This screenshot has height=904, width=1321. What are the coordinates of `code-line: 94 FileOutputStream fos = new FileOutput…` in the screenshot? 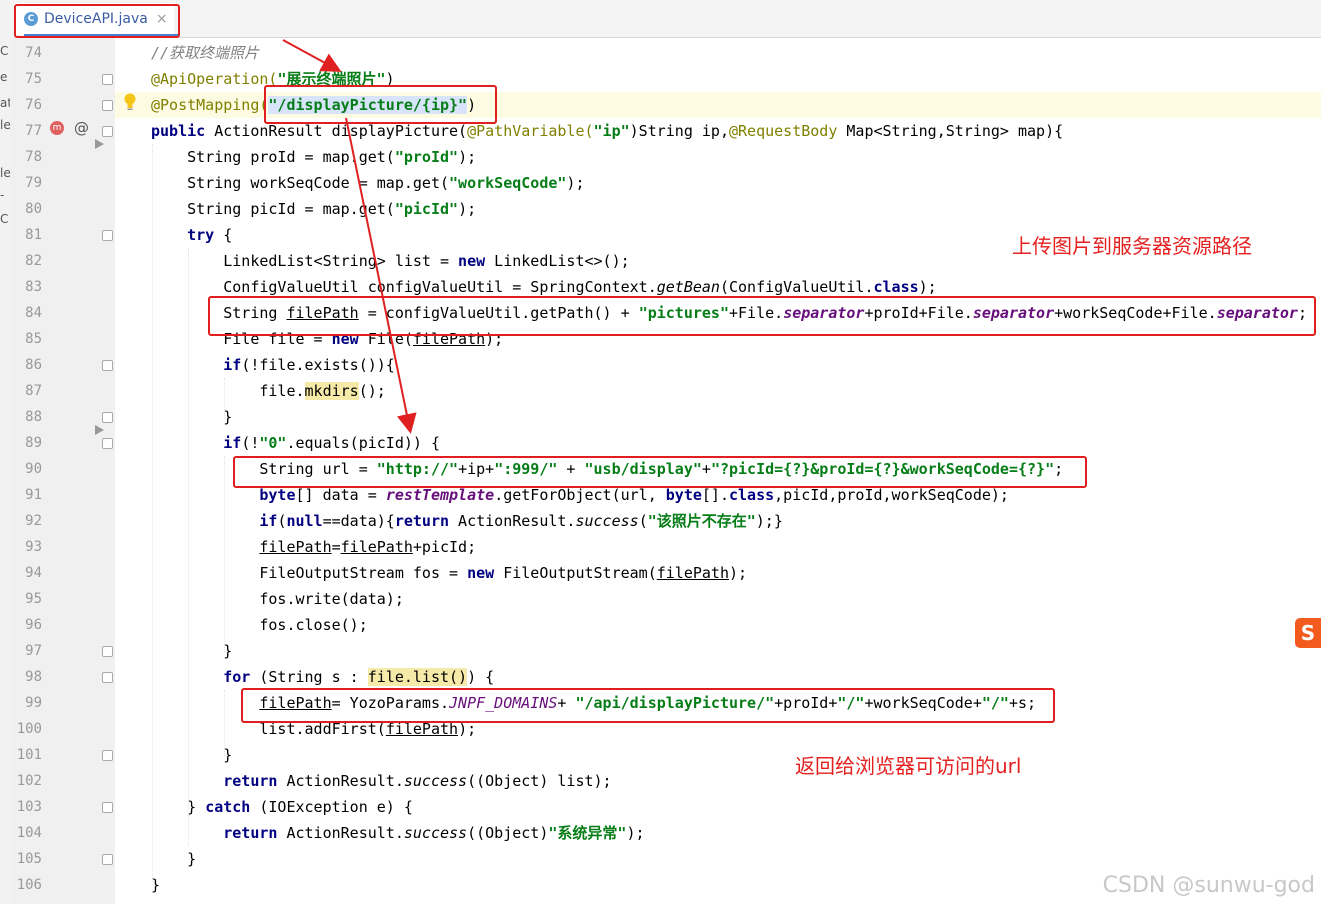 It's located at (660, 573).